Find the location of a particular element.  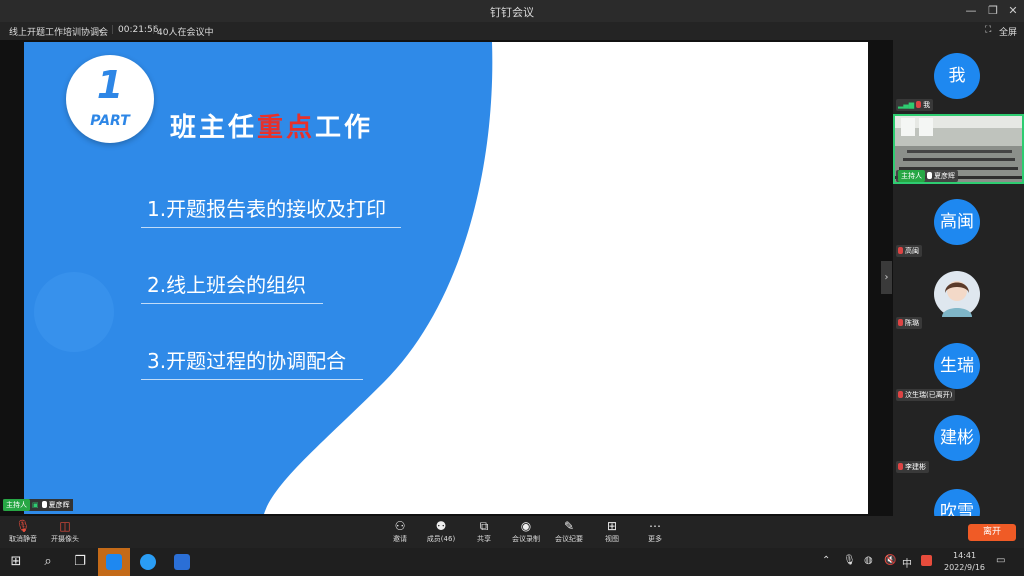

network-icon: ◍ is located at coordinates (868, 560).